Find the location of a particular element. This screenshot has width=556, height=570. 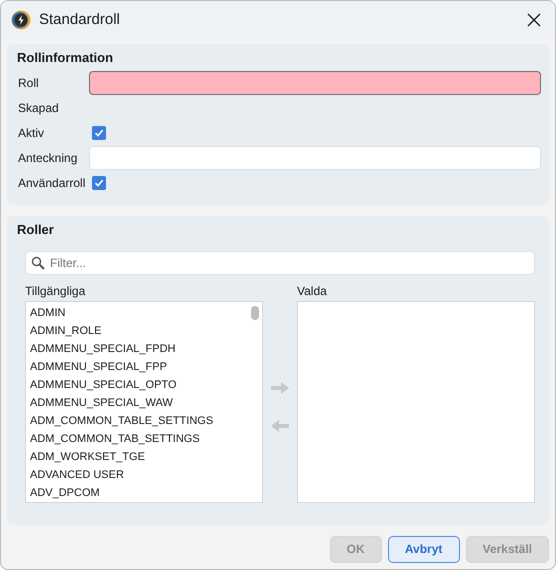

list-item: ADM_WORKSET_TGE is located at coordinates (144, 457).